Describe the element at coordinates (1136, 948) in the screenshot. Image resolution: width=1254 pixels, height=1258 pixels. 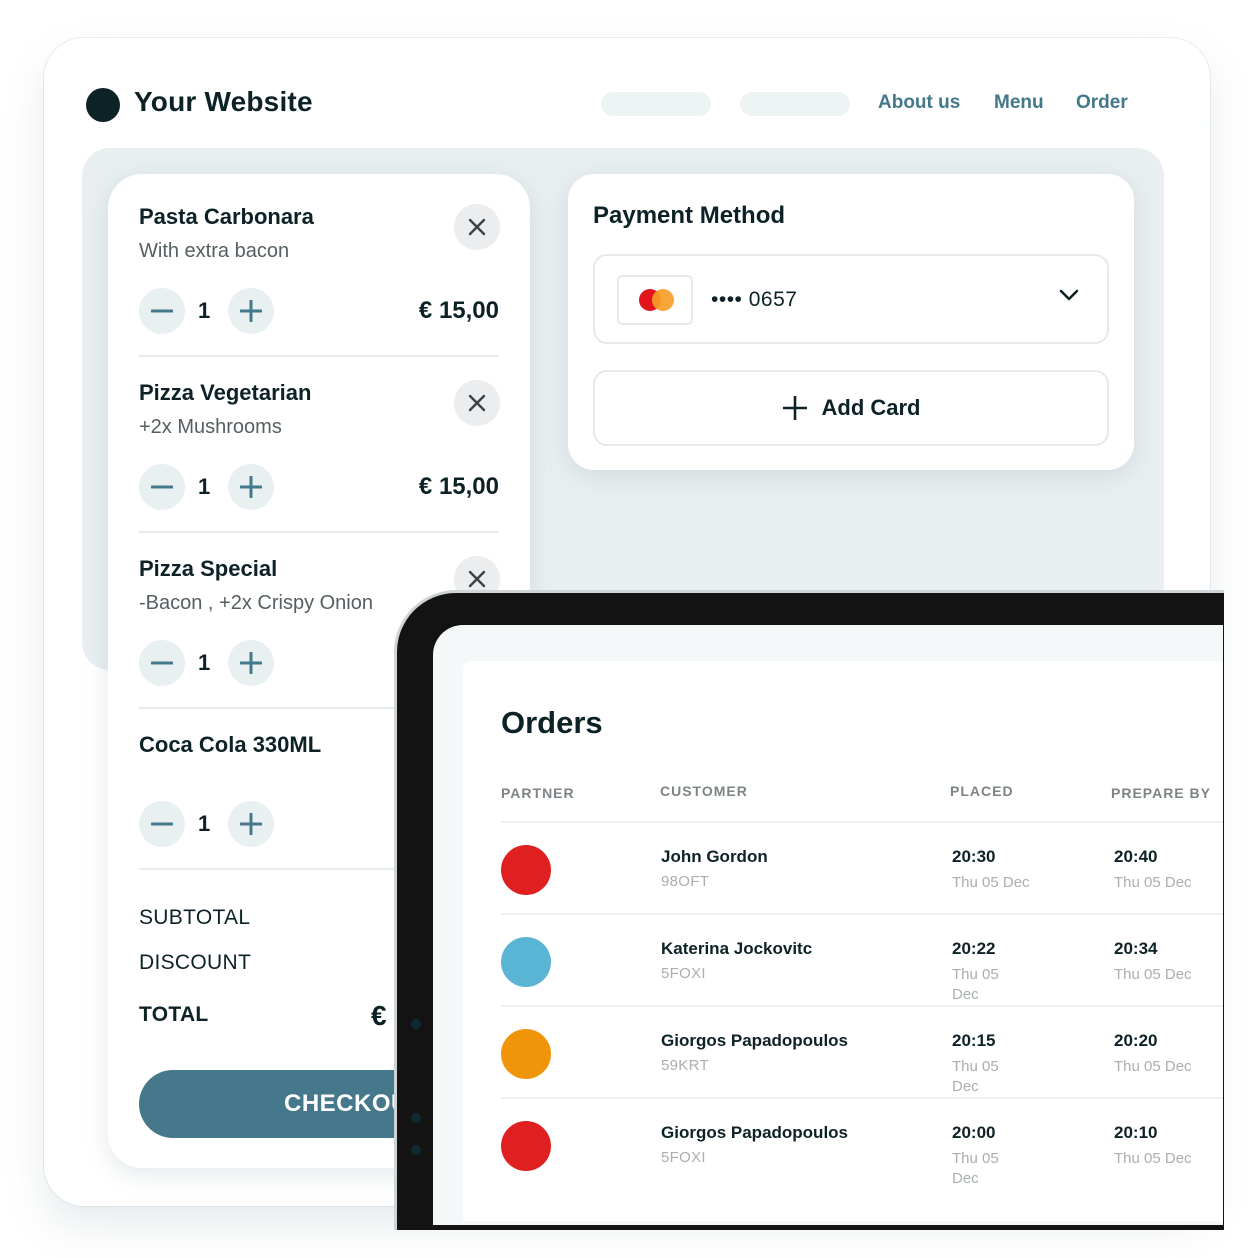
I see `prepare-time: 20:34` at that location.